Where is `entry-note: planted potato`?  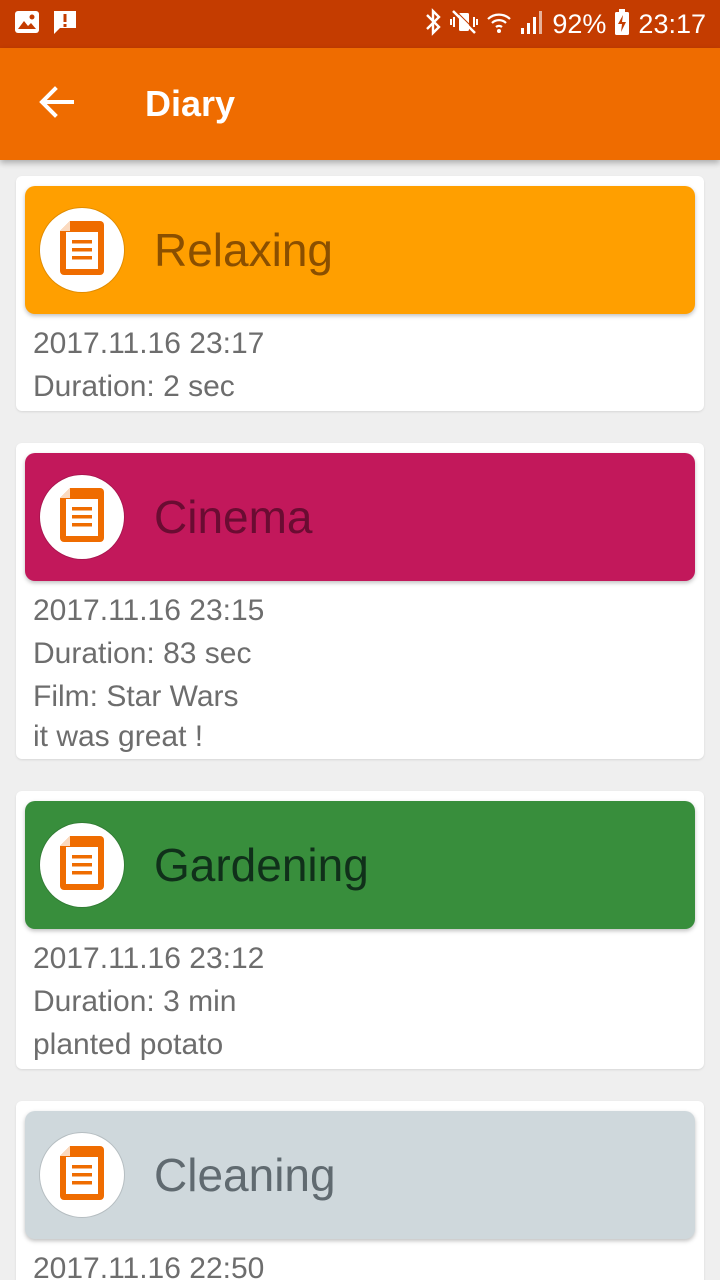 entry-note: planted potato is located at coordinates (128, 1044).